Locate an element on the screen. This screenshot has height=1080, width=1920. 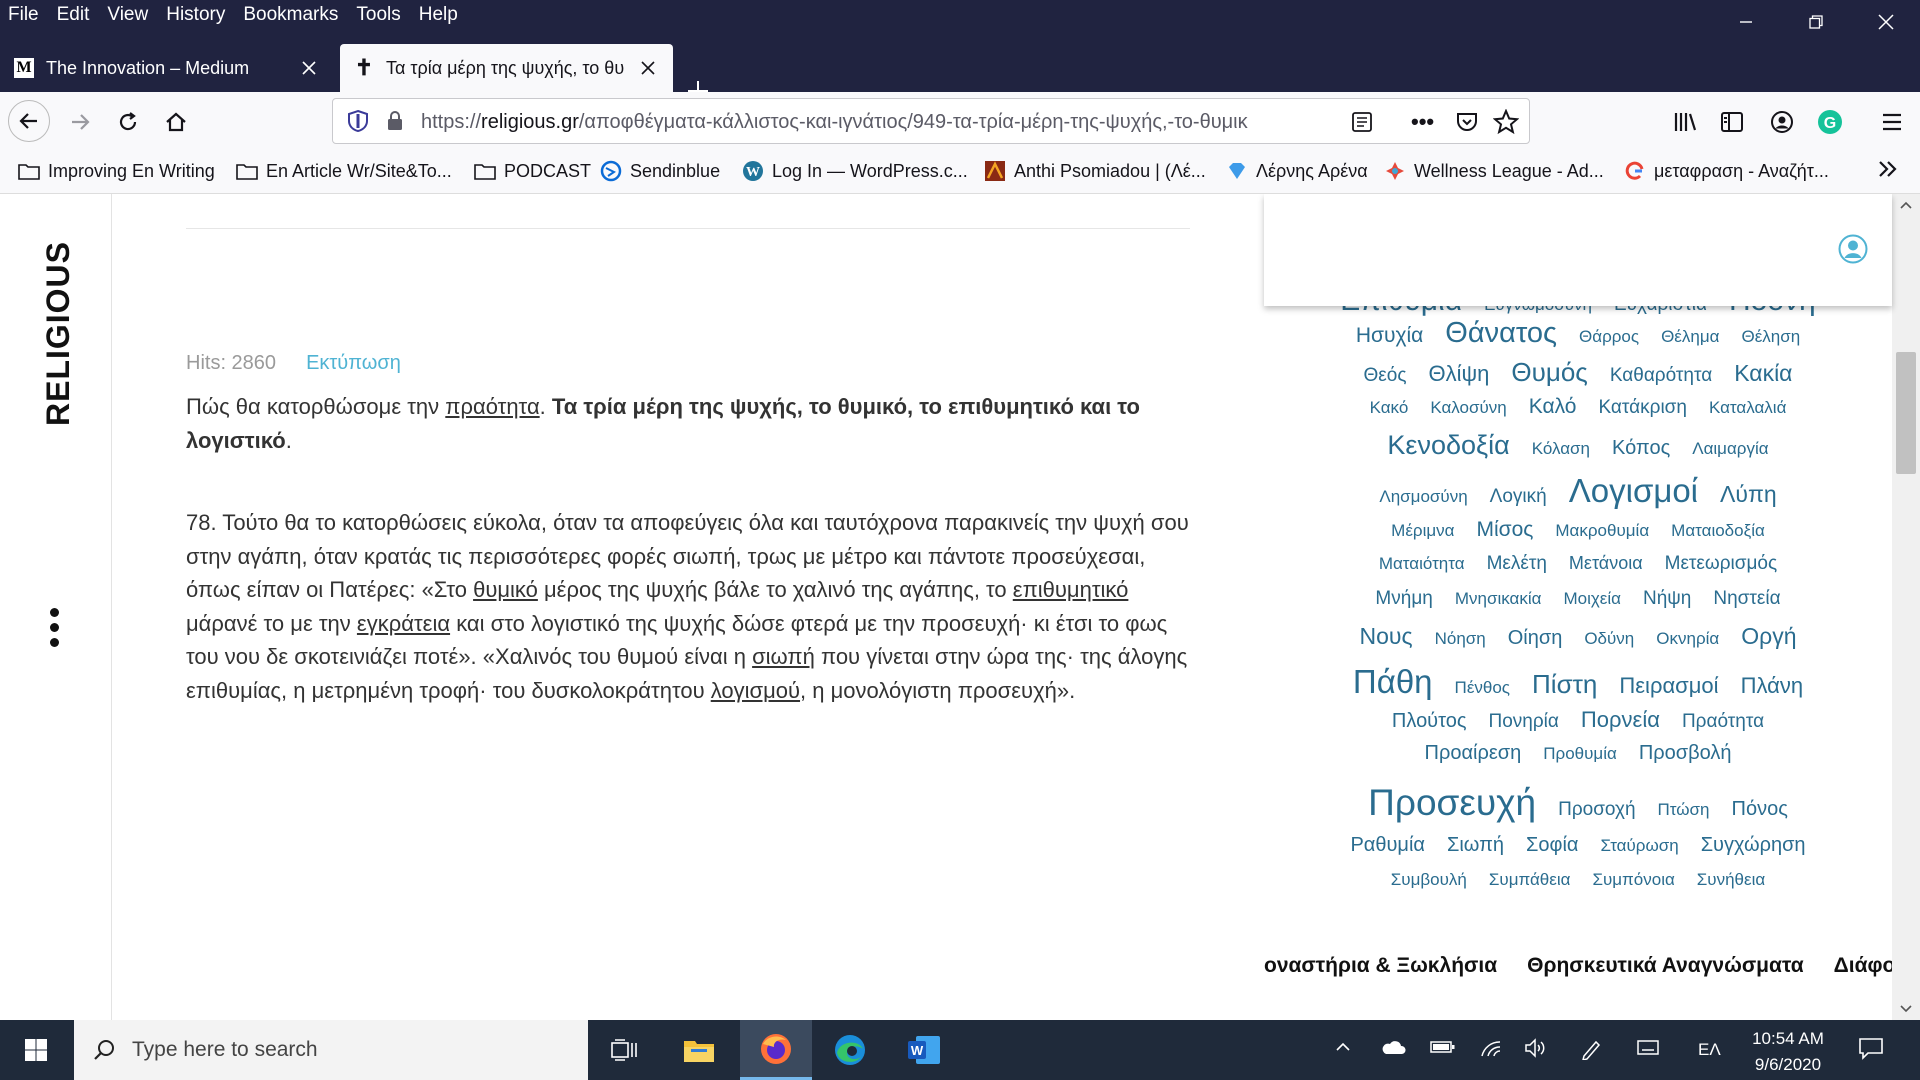
tag-link: Προαίρεση is located at coordinates (1473, 753).